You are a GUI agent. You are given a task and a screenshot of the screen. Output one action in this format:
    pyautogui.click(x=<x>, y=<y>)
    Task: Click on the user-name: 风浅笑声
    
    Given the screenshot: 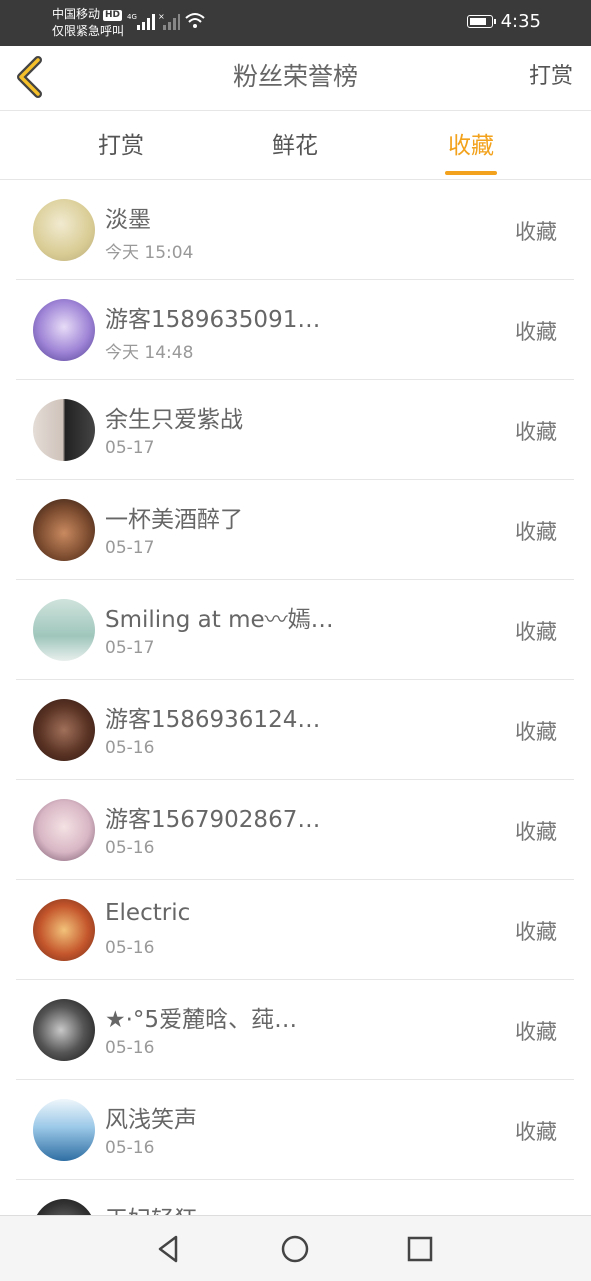 What is the action you would take?
    pyautogui.click(x=151, y=1120)
    